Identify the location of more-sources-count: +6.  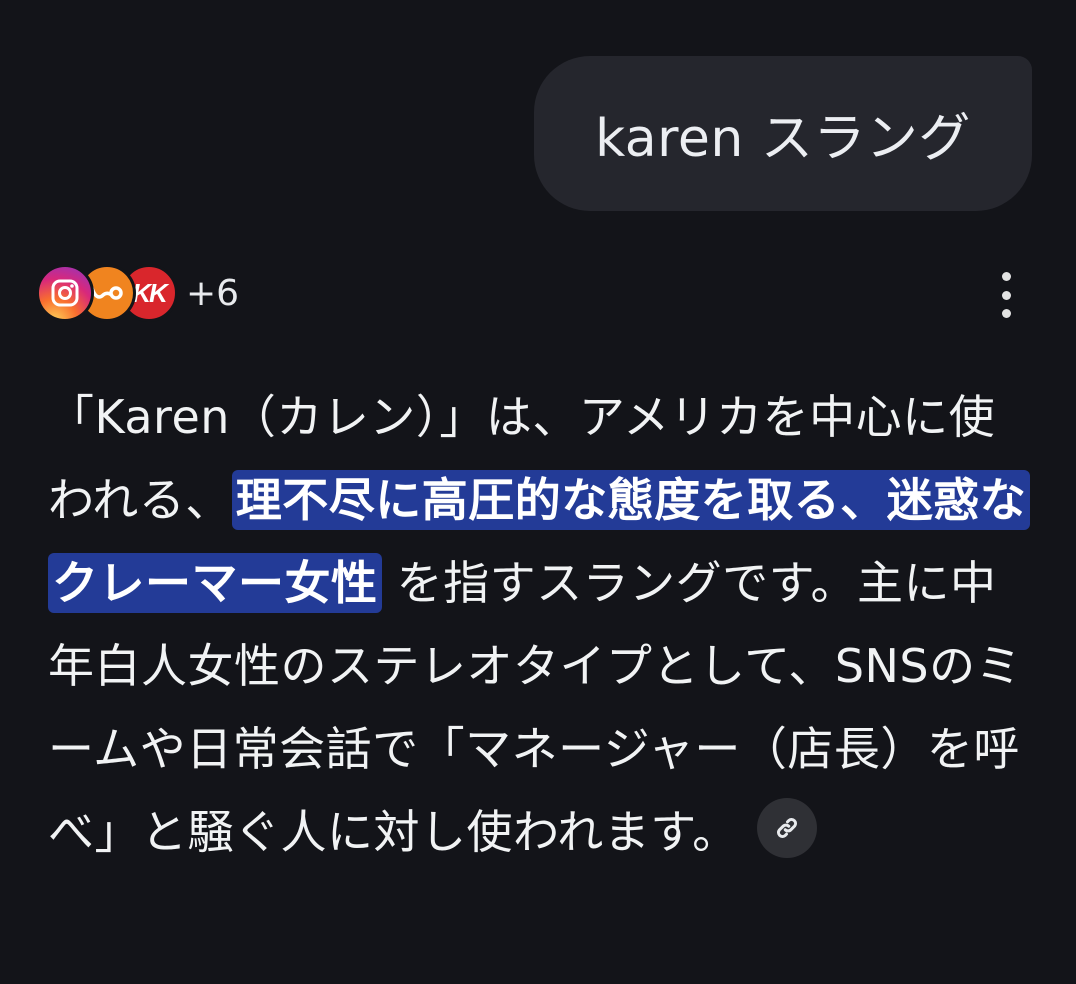
(213, 293).